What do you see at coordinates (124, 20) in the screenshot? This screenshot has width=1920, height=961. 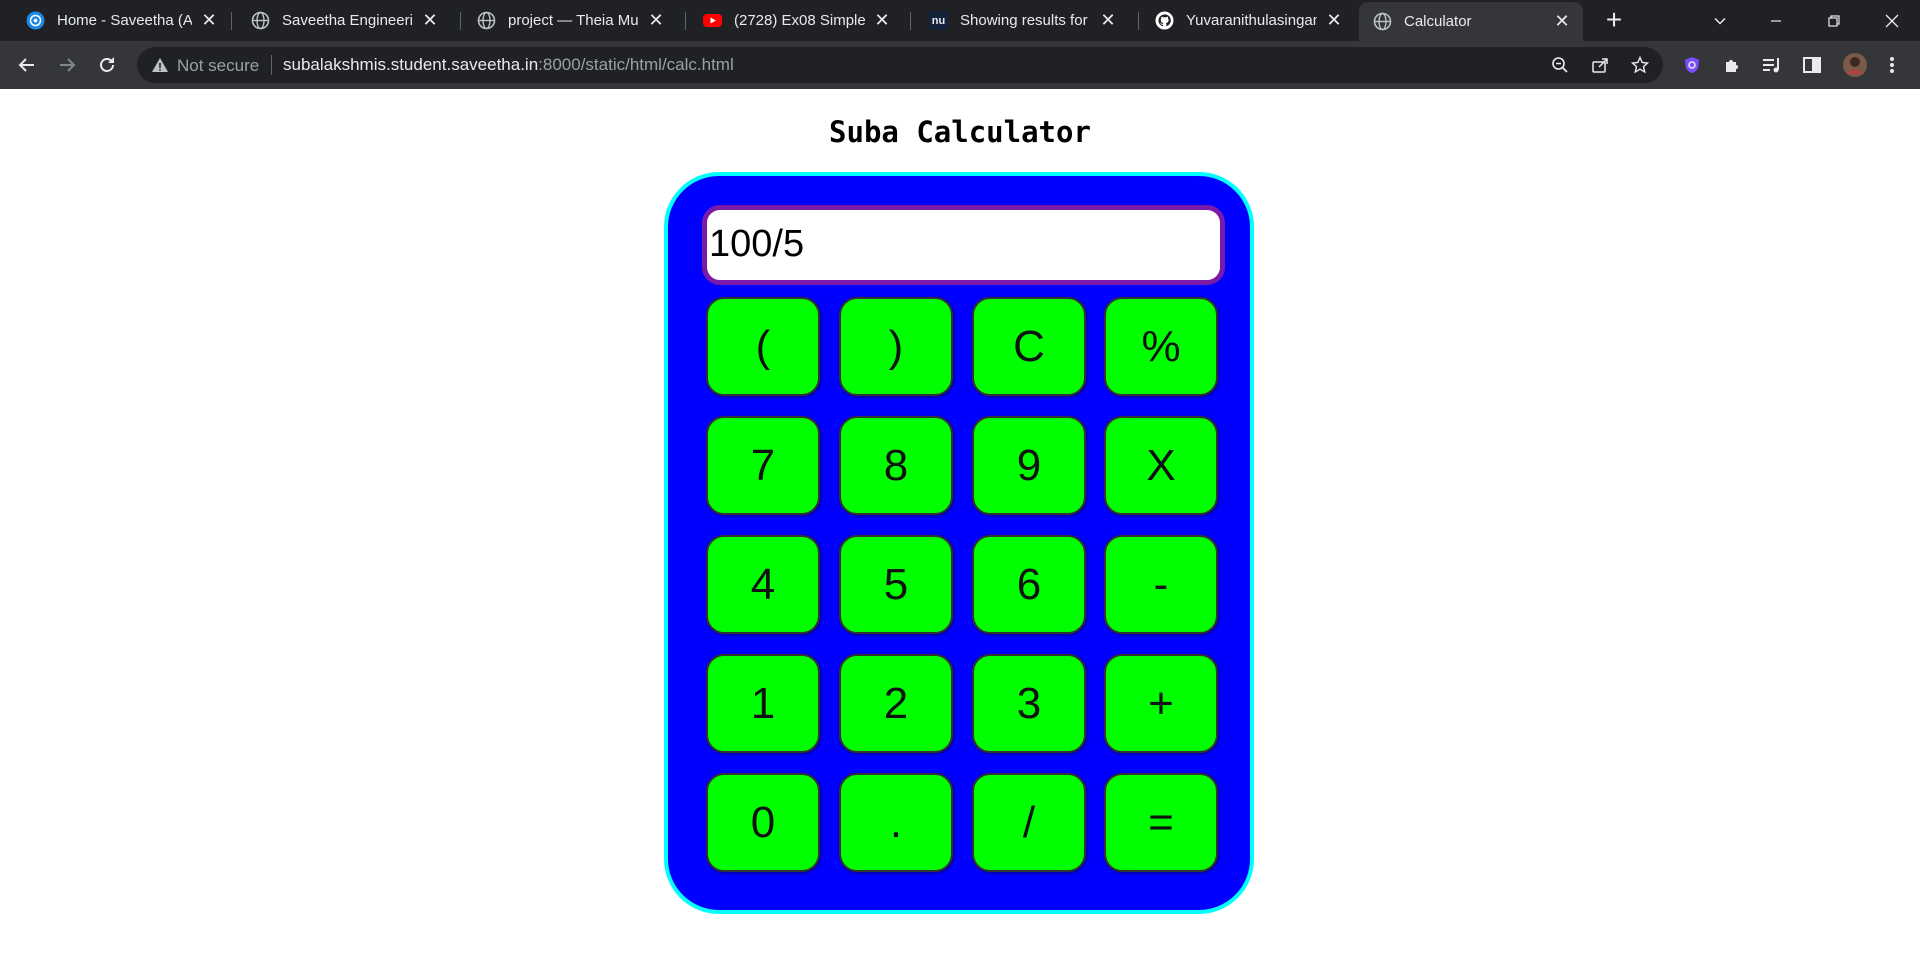 I see `tab-title: Home - Saveetha (Aut` at bounding box center [124, 20].